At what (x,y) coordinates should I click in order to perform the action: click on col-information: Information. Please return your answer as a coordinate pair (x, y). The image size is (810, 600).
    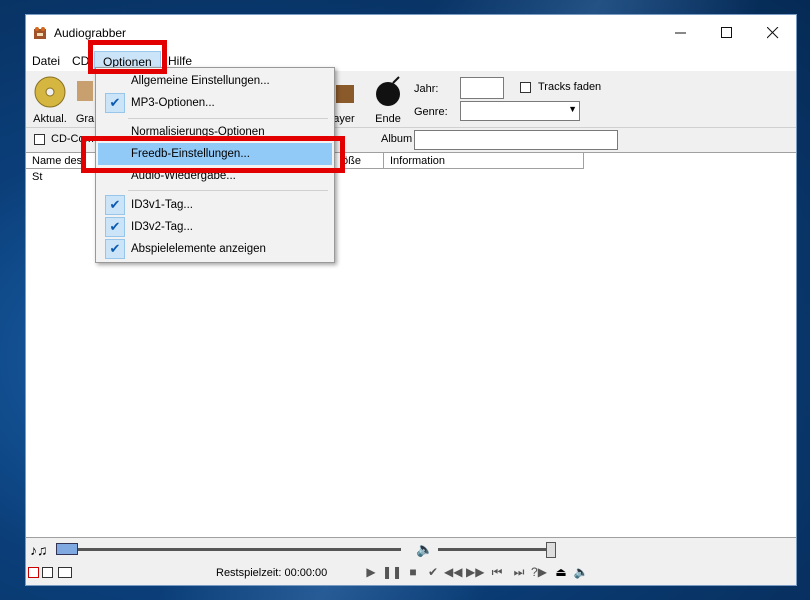
    Looking at the image, I should click on (484, 161).